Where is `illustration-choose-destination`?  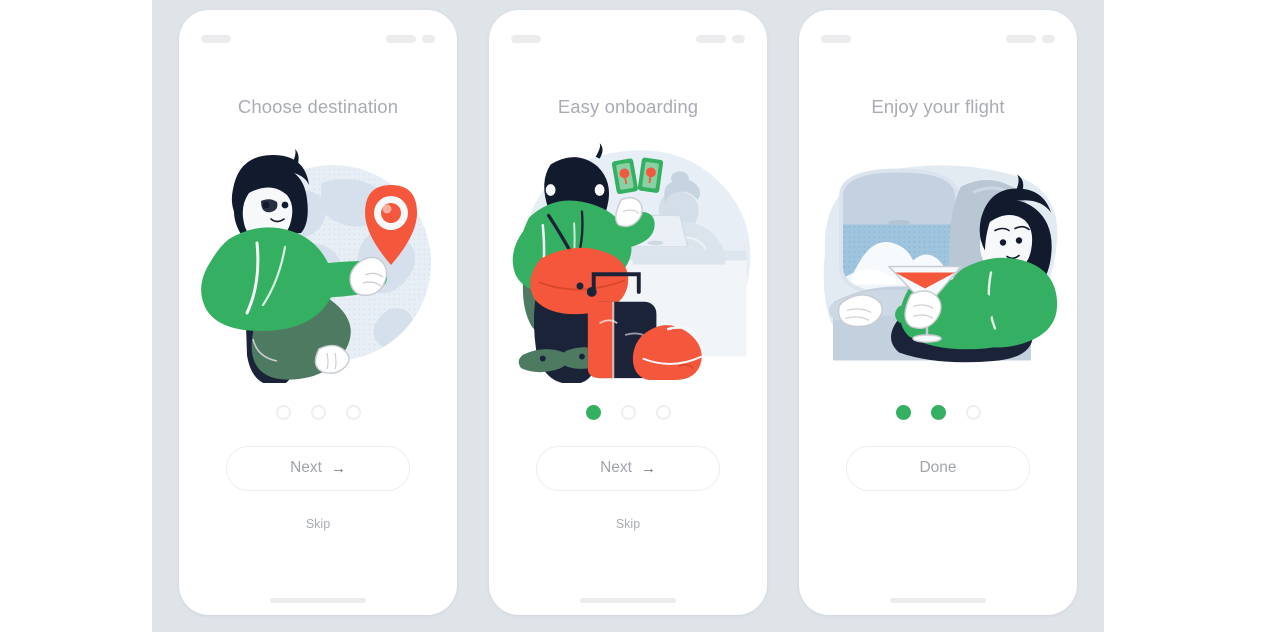
illustration-choose-destination is located at coordinates (318, 263).